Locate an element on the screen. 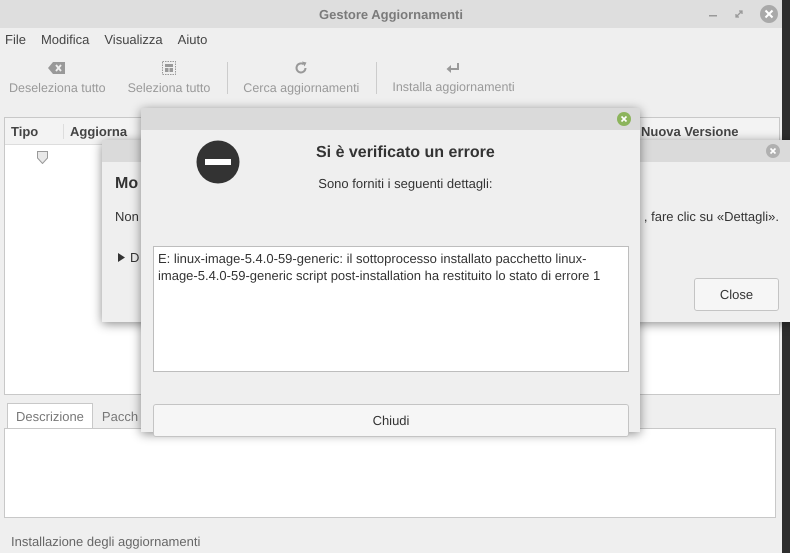  return-arrow-icon is located at coordinates (453, 68).